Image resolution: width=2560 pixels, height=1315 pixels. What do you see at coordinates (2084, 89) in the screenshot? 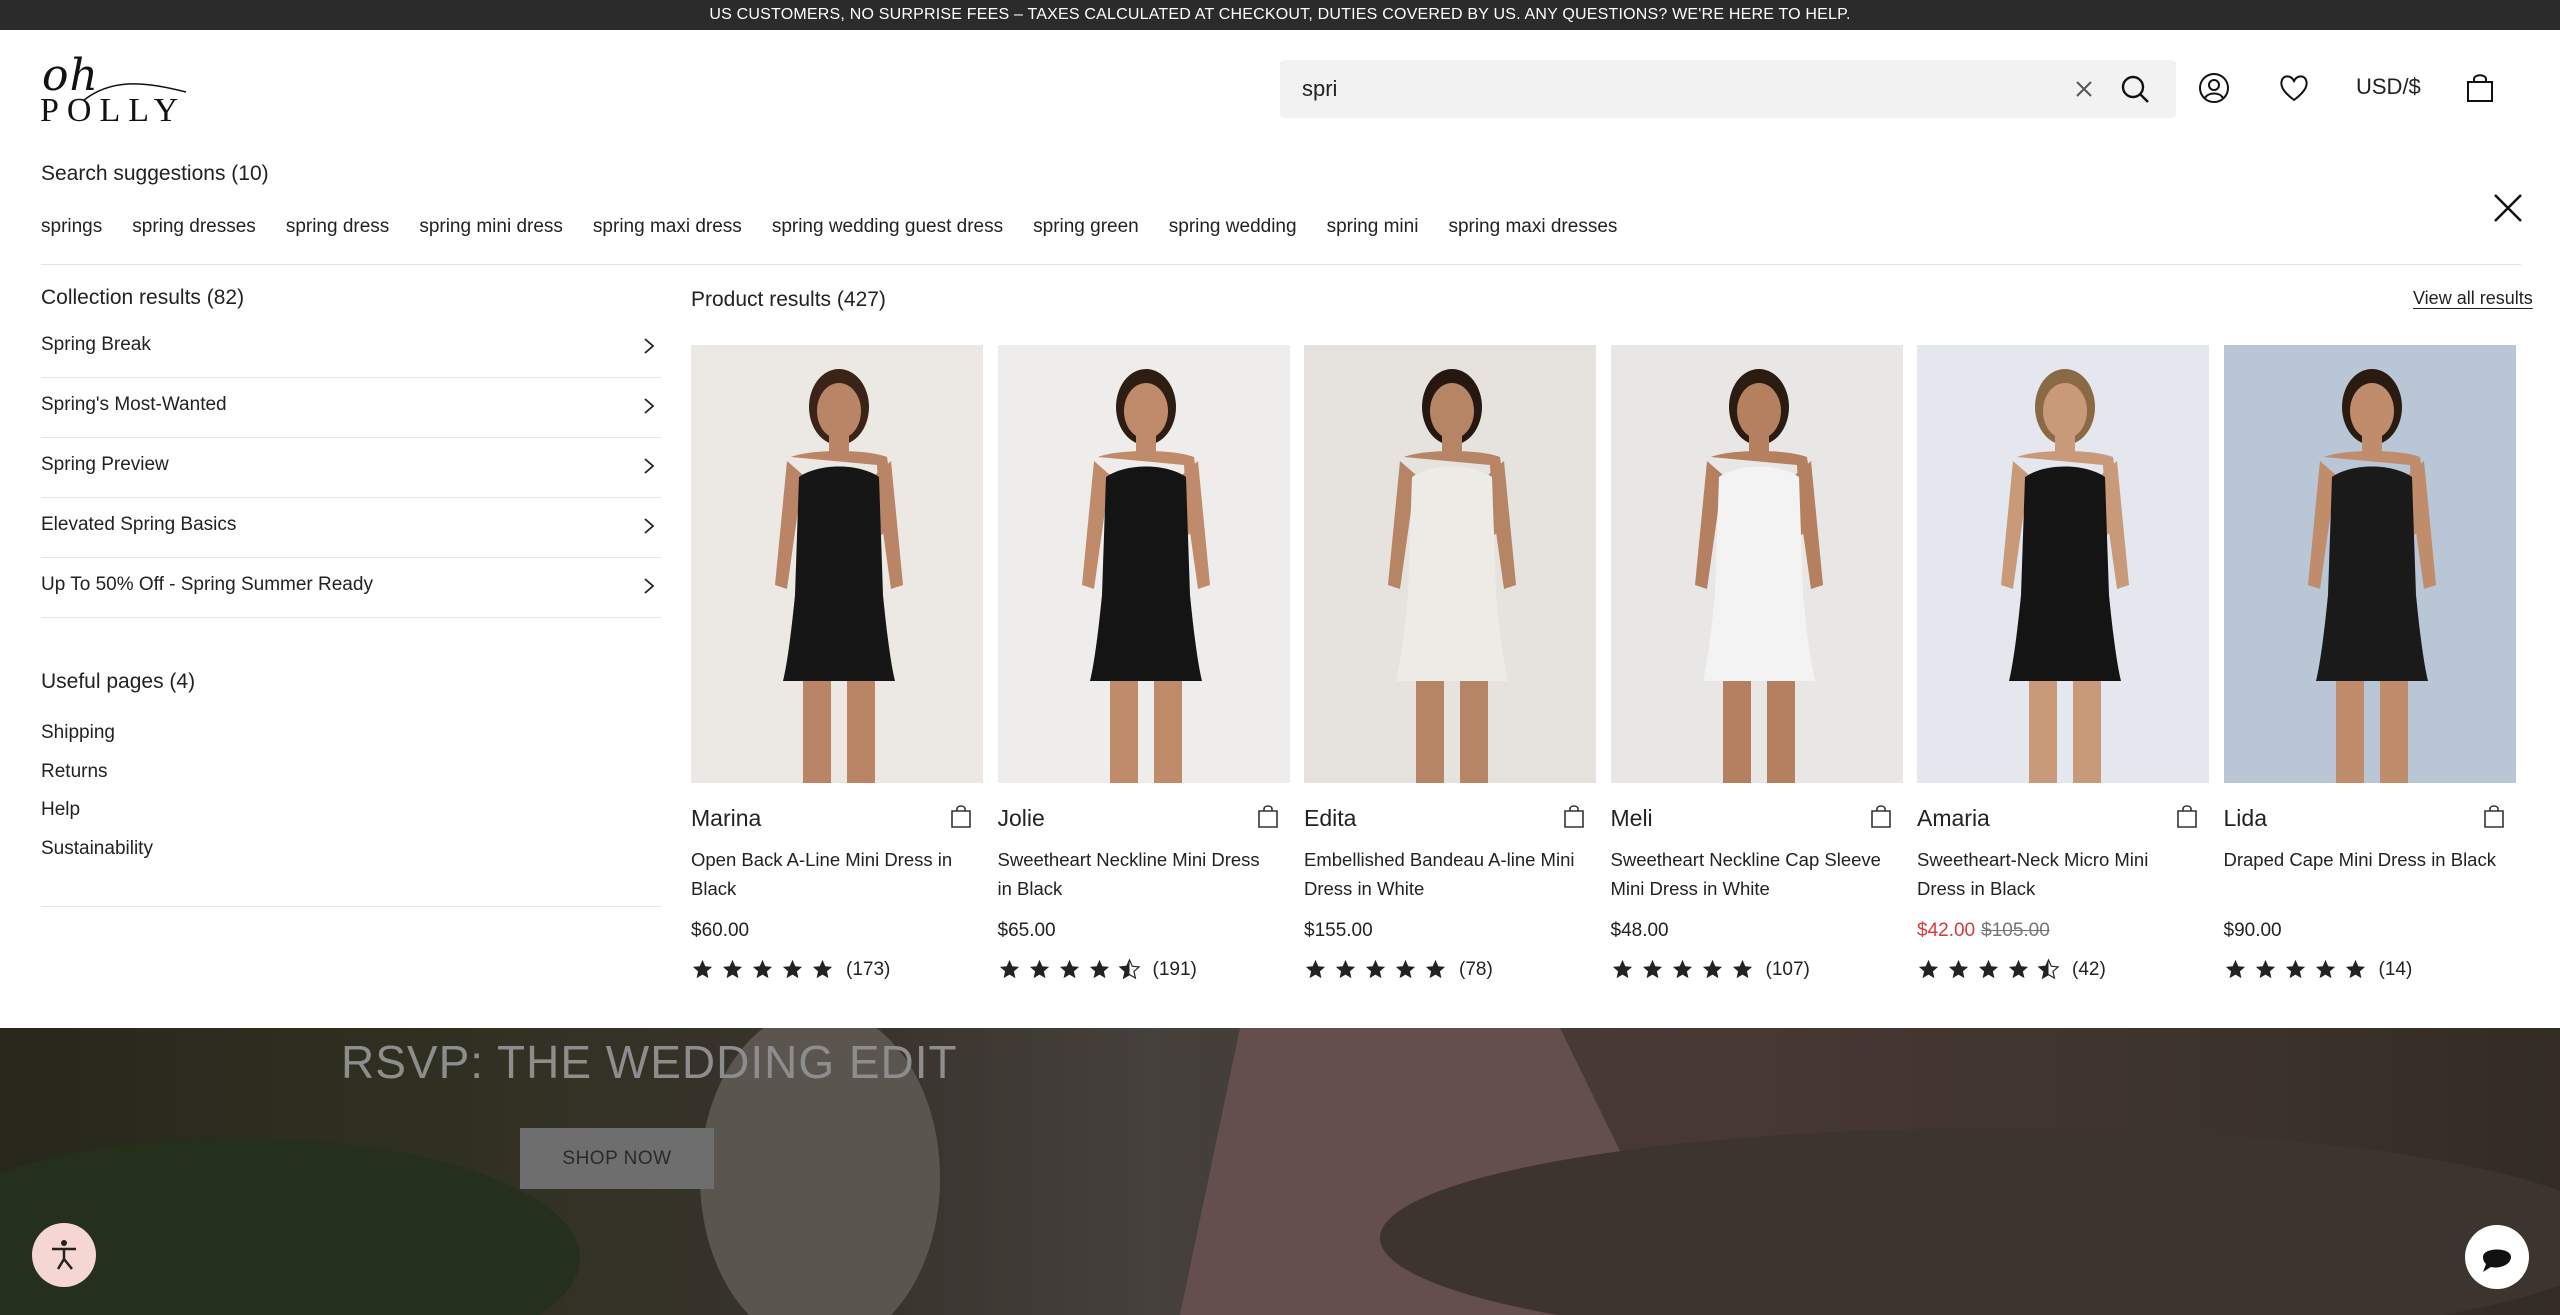
I see `clear-search-icon` at bounding box center [2084, 89].